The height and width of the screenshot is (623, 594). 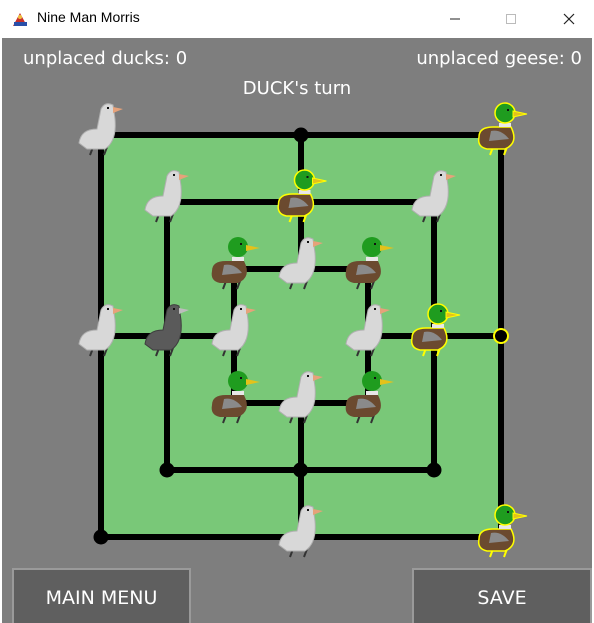 I want to click on goose-beak, so click(x=118, y=110).